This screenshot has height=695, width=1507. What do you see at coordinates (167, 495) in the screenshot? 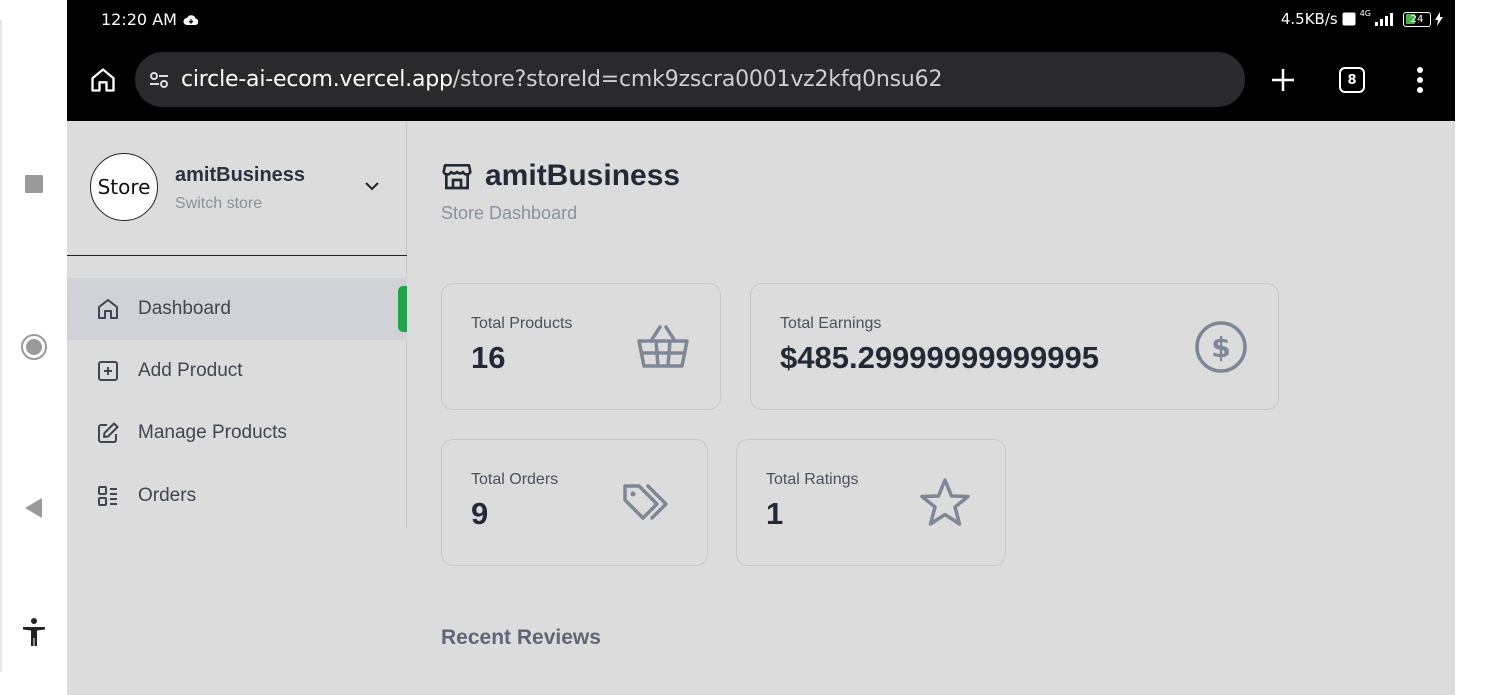
I see `sidebar-item-label: Orders` at bounding box center [167, 495].